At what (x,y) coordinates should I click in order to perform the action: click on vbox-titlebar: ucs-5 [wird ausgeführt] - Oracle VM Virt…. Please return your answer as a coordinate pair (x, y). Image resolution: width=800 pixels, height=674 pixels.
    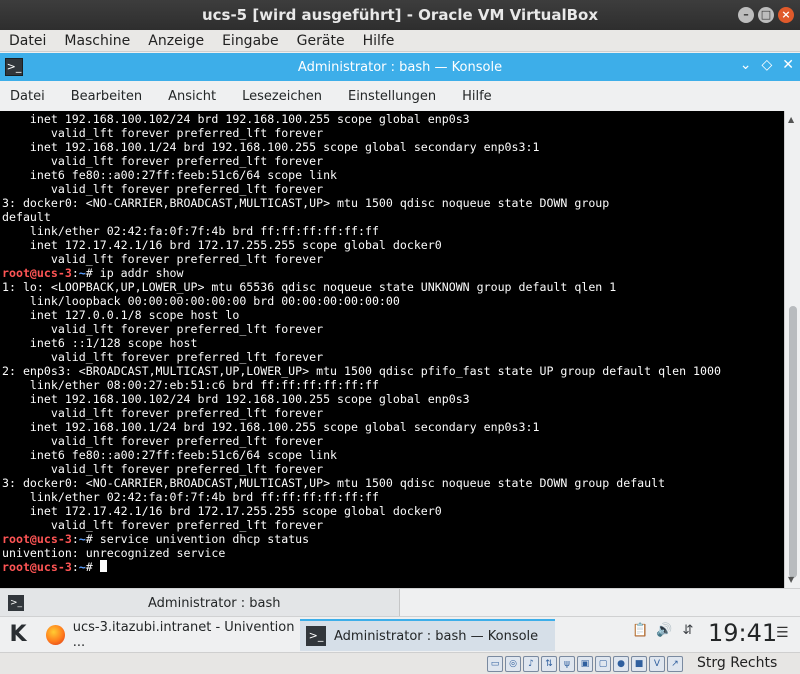
    Looking at the image, I should click on (400, 15).